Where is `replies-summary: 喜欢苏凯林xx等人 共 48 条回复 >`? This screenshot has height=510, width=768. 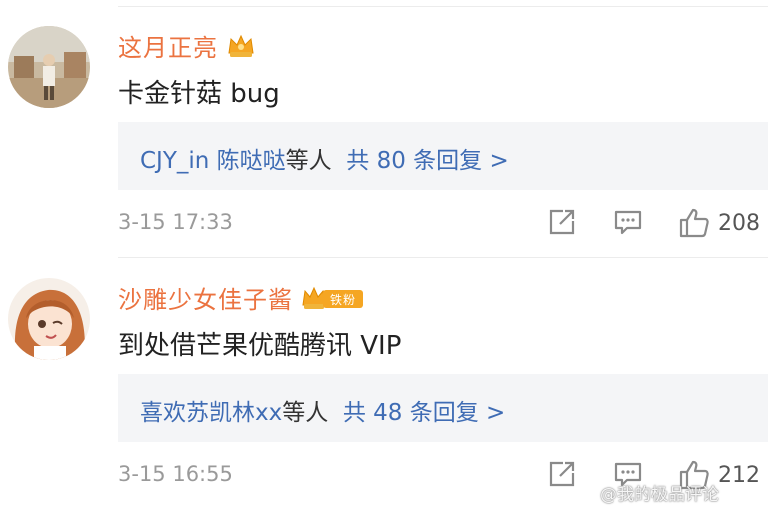 replies-summary: 喜欢苏凯林xx等人 共 48 条回复 > is located at coordinates (322, 410).